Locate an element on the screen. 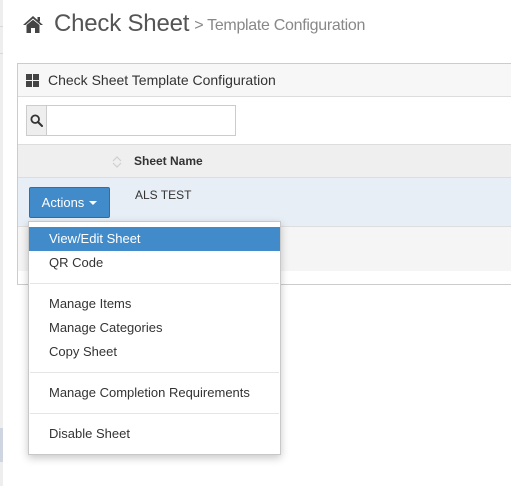  sheet-name-cell: ALS TEST is located at coordinates (163, 195).